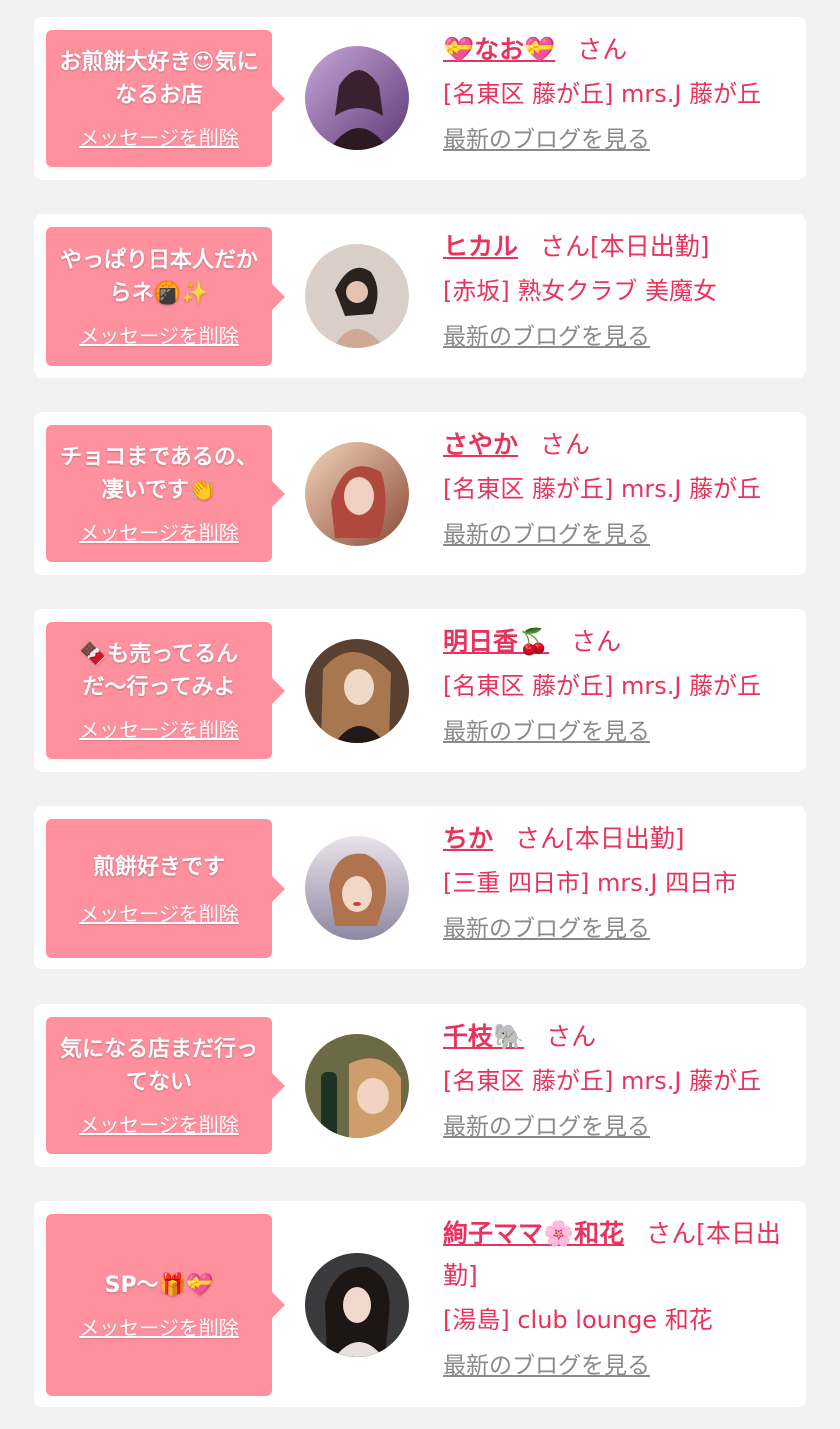 This screenshot has width=840, height=1429. What do you see at coordinates (159, 1285) in the screenshot?
I see `message-text: SP〜🎁💝` at bounding box center [159, 1285].